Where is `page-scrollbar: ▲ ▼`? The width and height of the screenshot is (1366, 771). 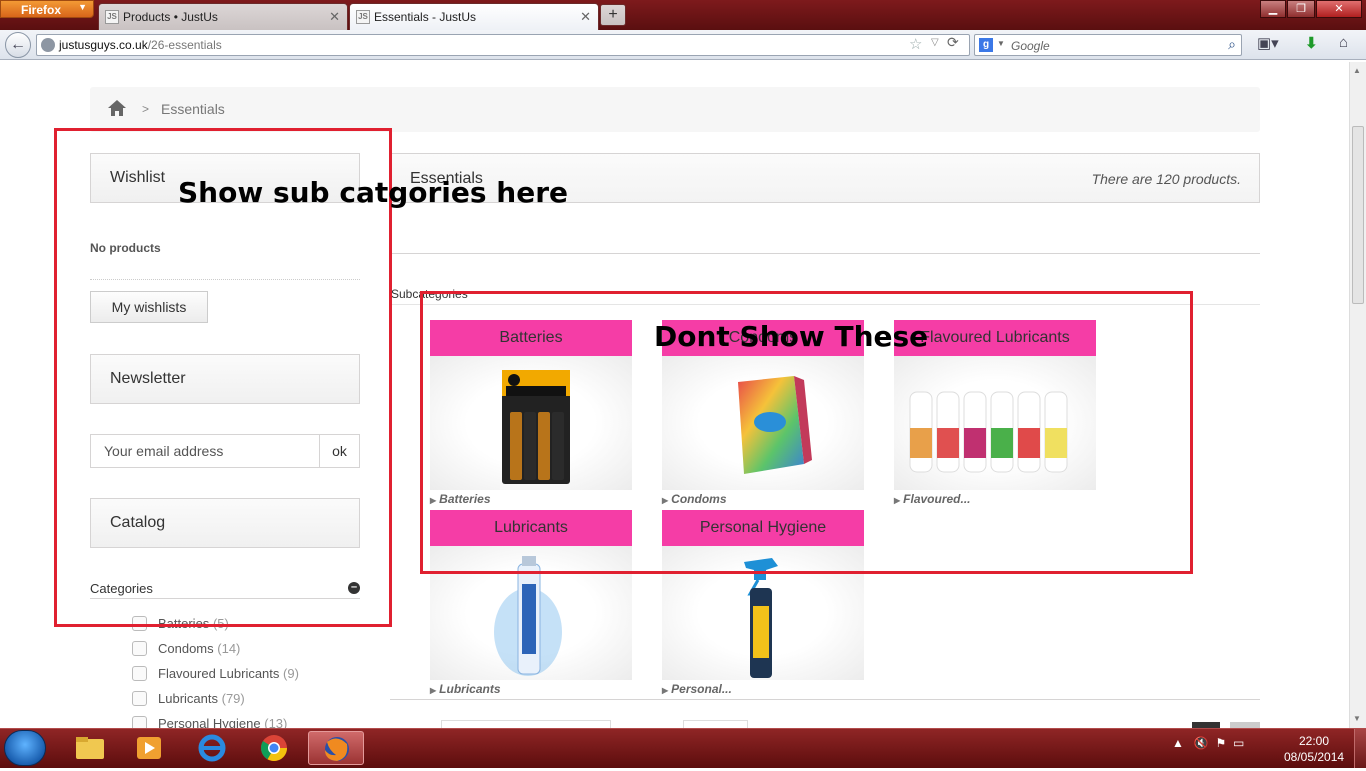 page-scrollbar: ▲ ▼ is located at coordinates (1357, 395).